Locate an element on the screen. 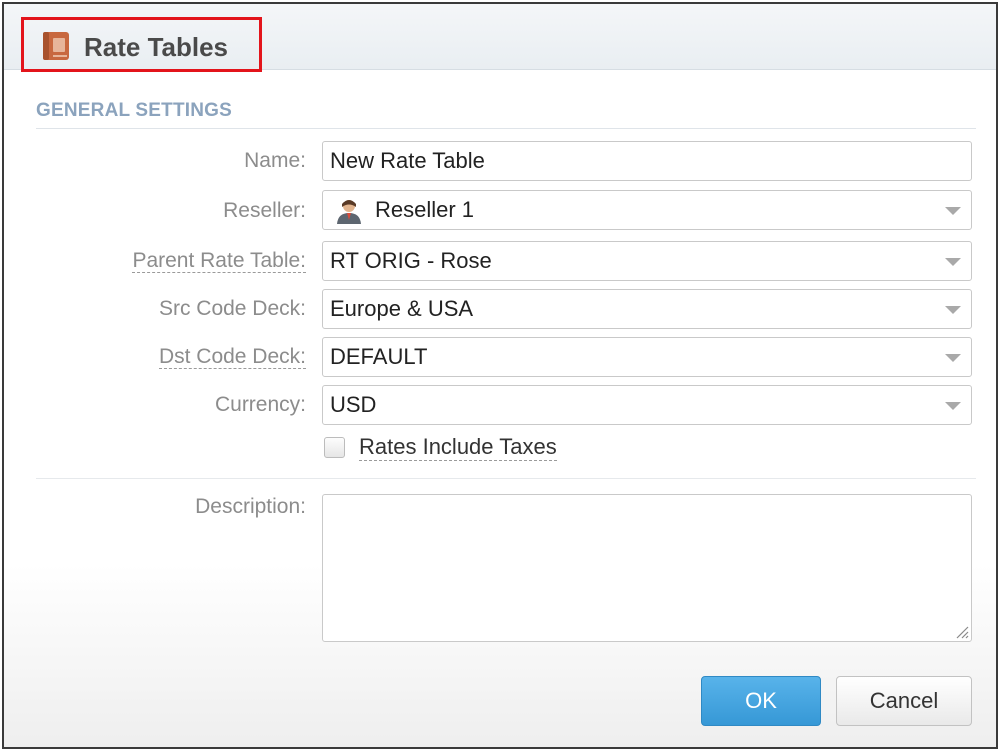 Image resolution: width=1000 pixels, height=751 pixels. form-divider is located at coordinates (506, 478).